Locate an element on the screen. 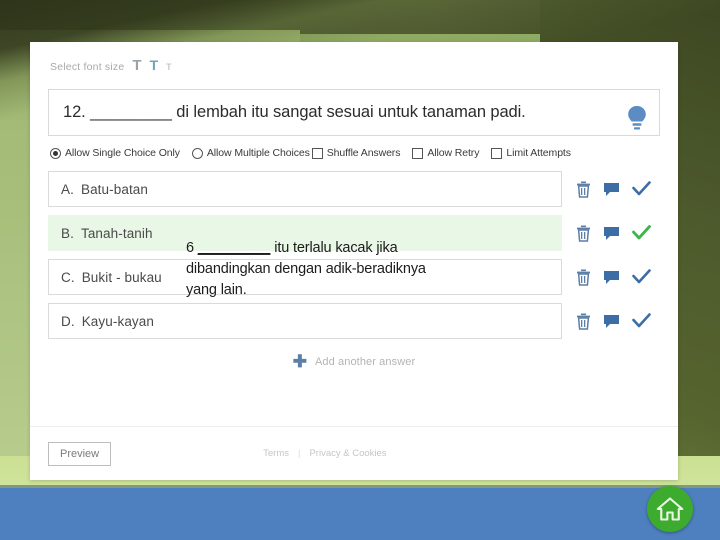  checkbox-limit-attempts-icon is located at coordinates (497, 153).